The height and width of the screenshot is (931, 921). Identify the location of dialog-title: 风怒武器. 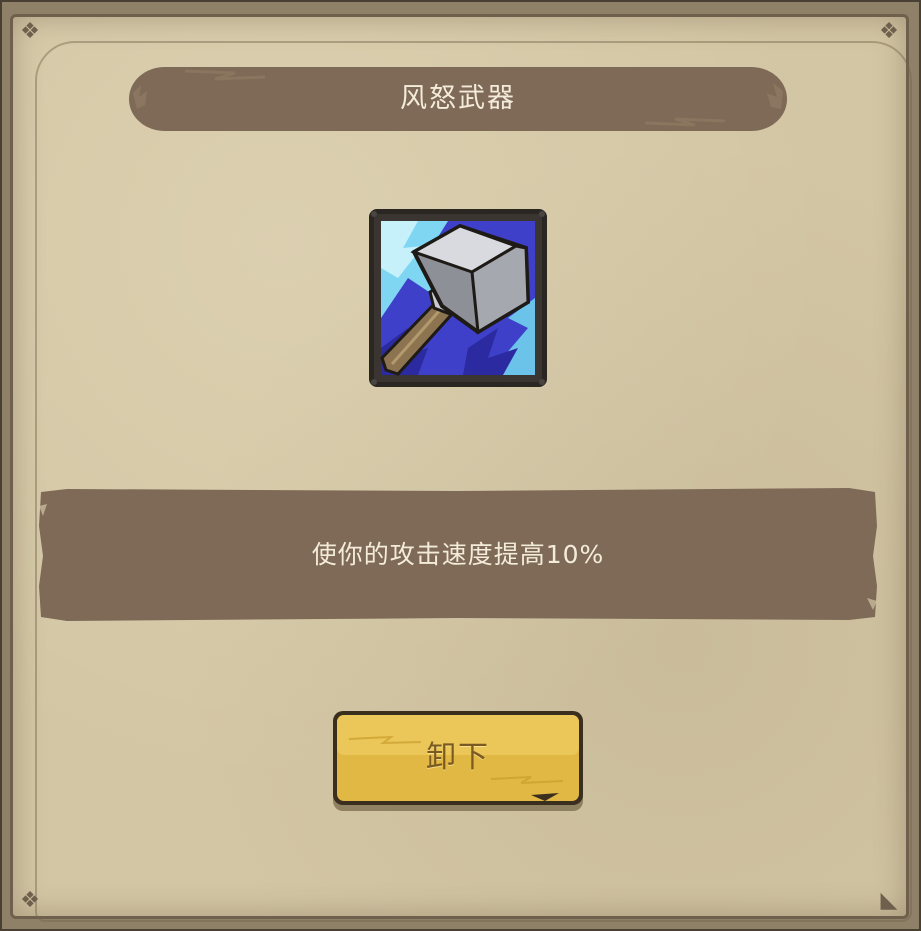
(458, 98).